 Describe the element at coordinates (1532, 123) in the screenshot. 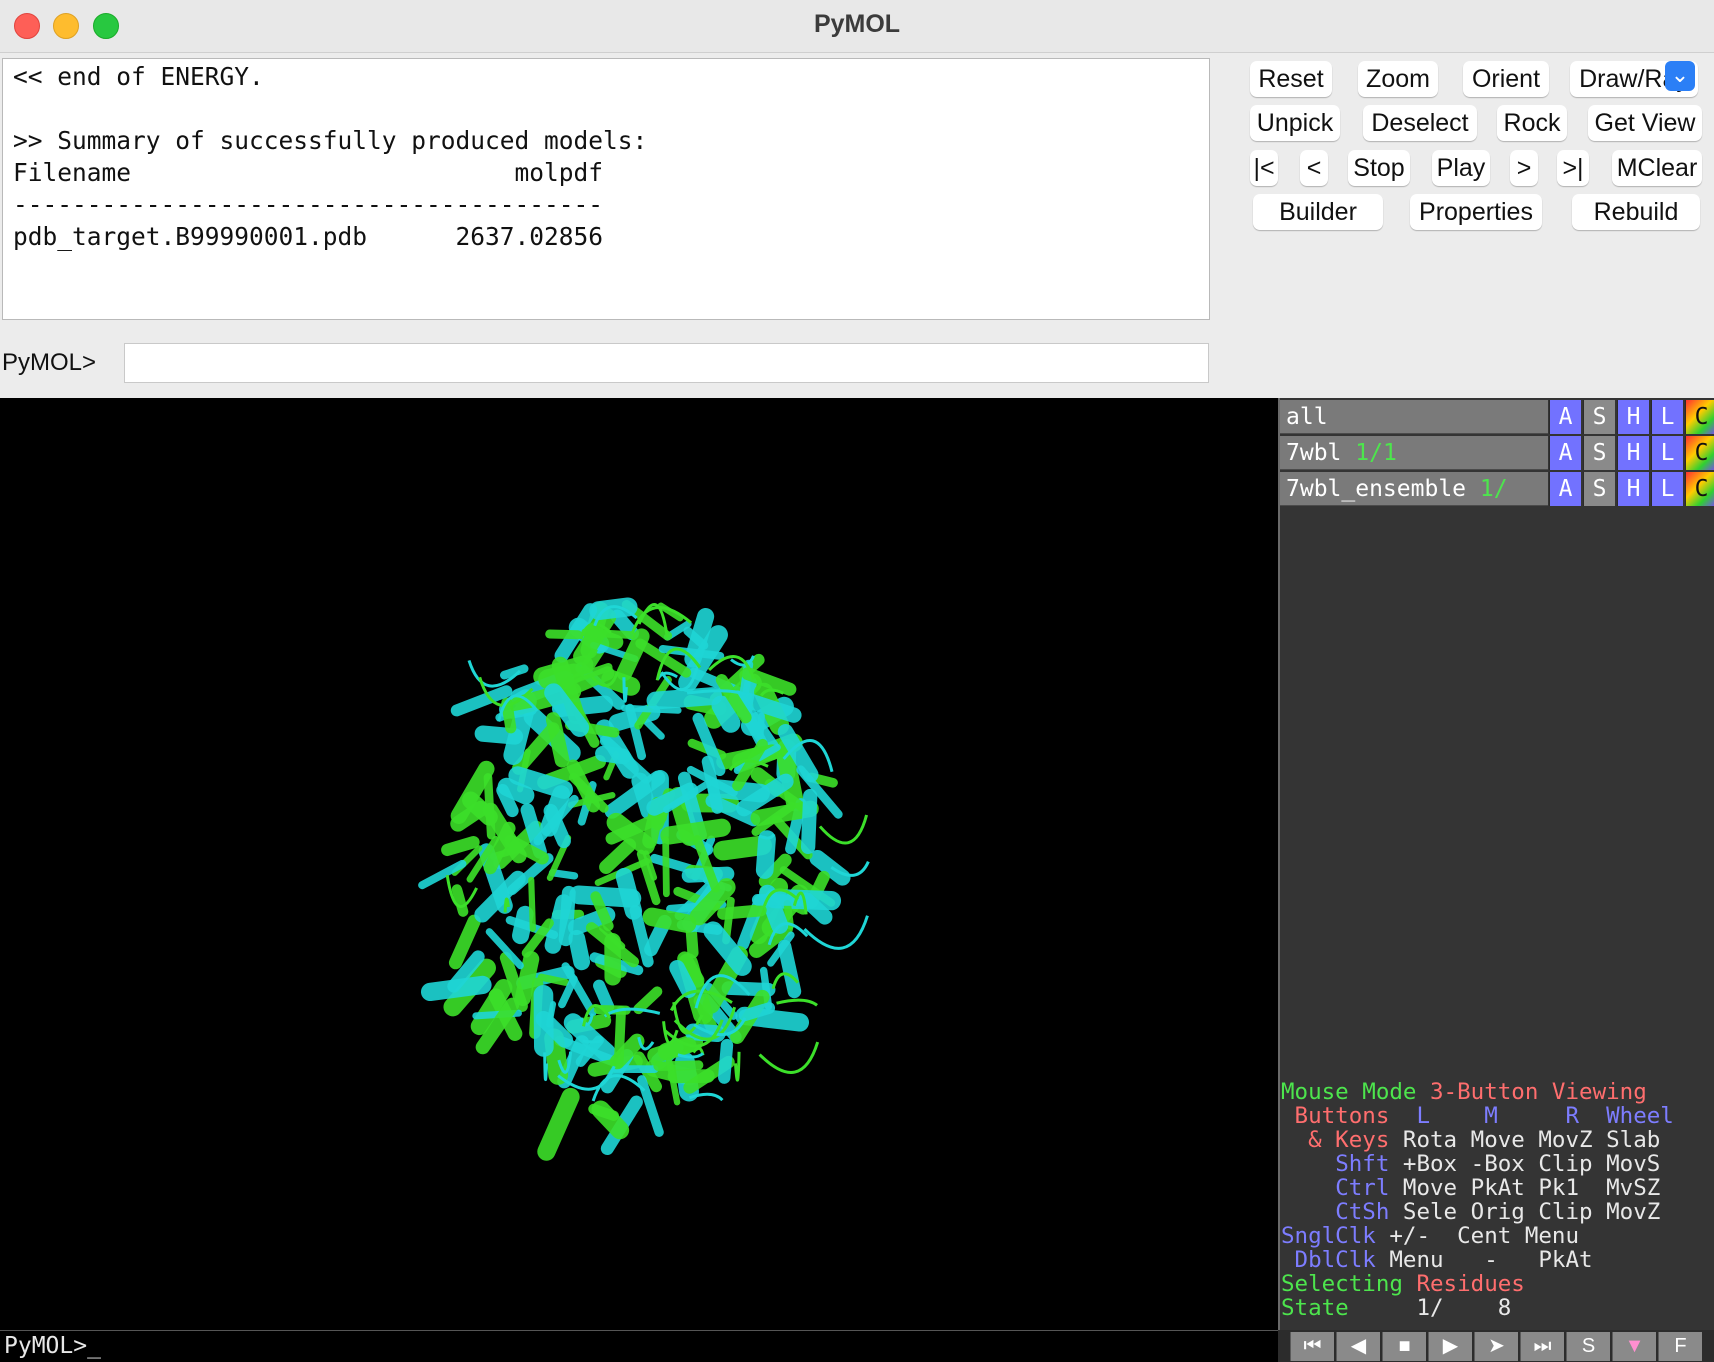

I see `rock-button: Rock` at that location.